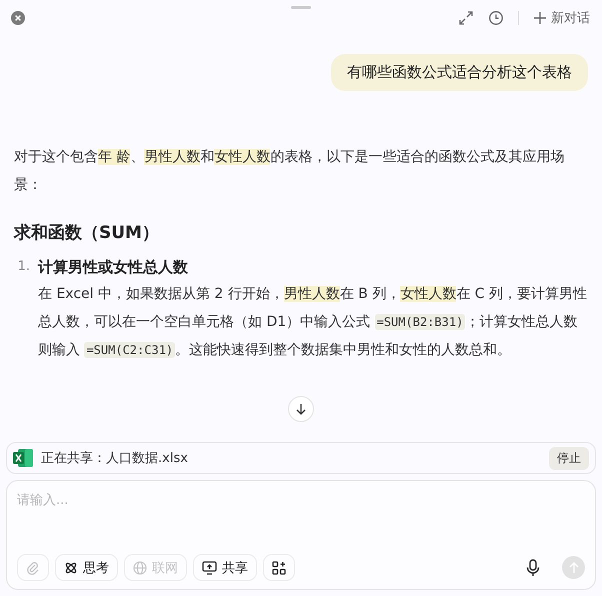 Image resolution: width=602 pixels, height=596 pixels. What do you see at coordinates (18, 18) in the screenshot?
I see `close-icon` at bounding box center [18, 18].